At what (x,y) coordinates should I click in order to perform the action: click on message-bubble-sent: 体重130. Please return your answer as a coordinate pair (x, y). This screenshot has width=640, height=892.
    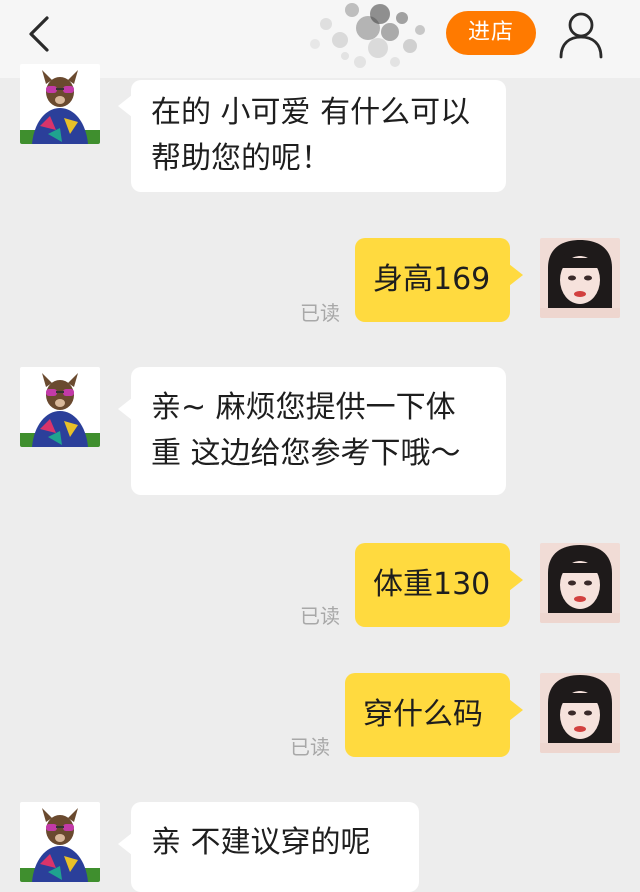
    Looking at the image, I should click on (432, 585).